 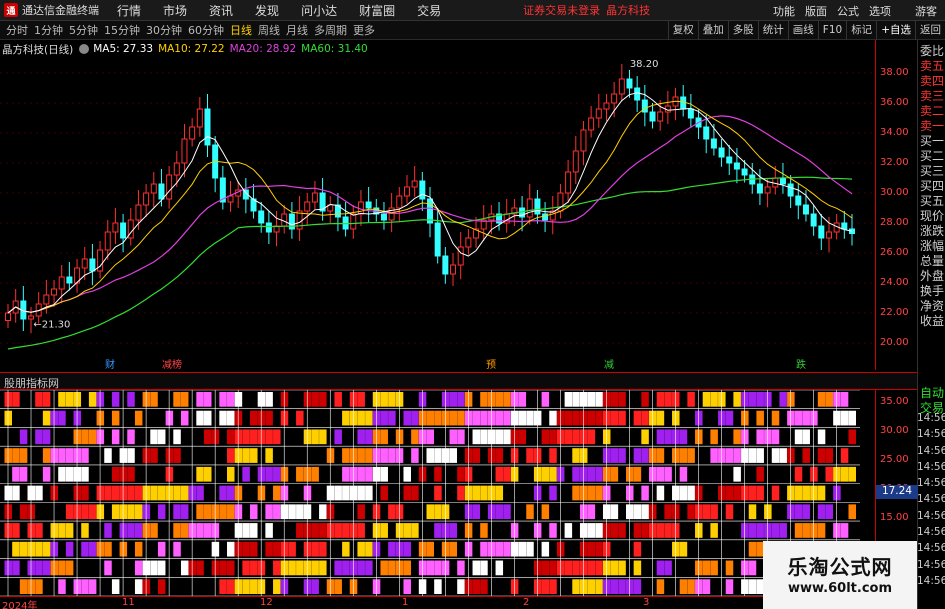 I want to click on quote-label: 卖二, so click(x=932, y=111).